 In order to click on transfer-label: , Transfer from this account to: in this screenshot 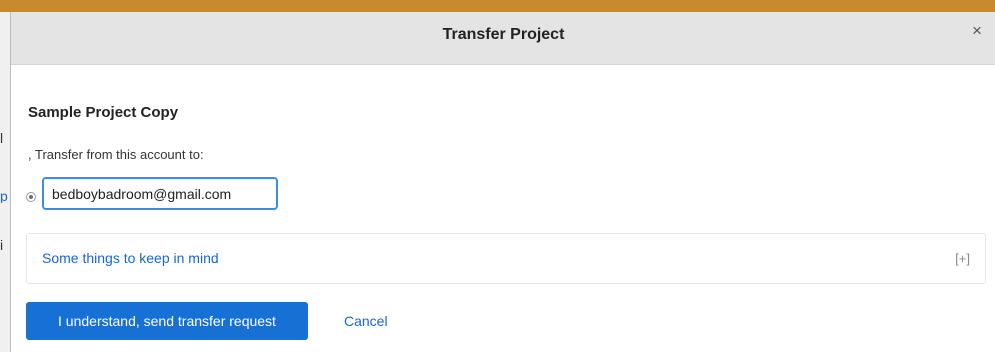, I will do `click(116, 154)`.